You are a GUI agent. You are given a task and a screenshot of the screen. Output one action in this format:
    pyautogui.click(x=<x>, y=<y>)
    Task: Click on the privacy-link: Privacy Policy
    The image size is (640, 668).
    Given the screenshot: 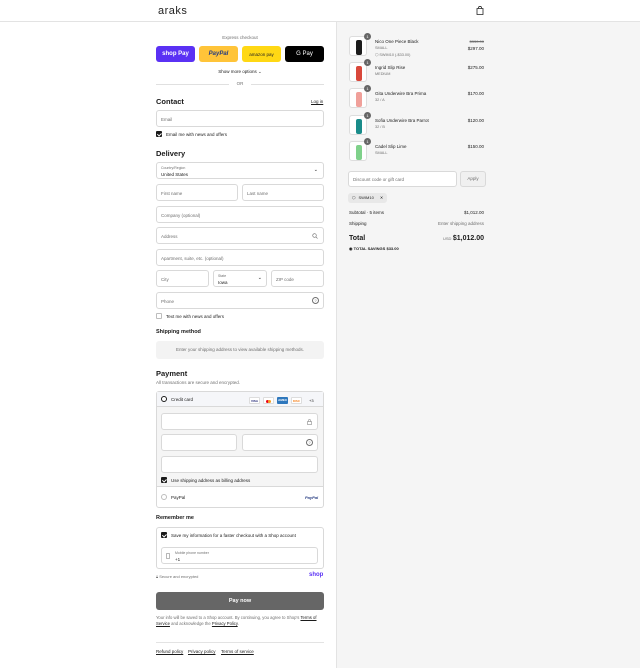 What is the action you would take?
    pyautogui.click(x=225, y=623)
    